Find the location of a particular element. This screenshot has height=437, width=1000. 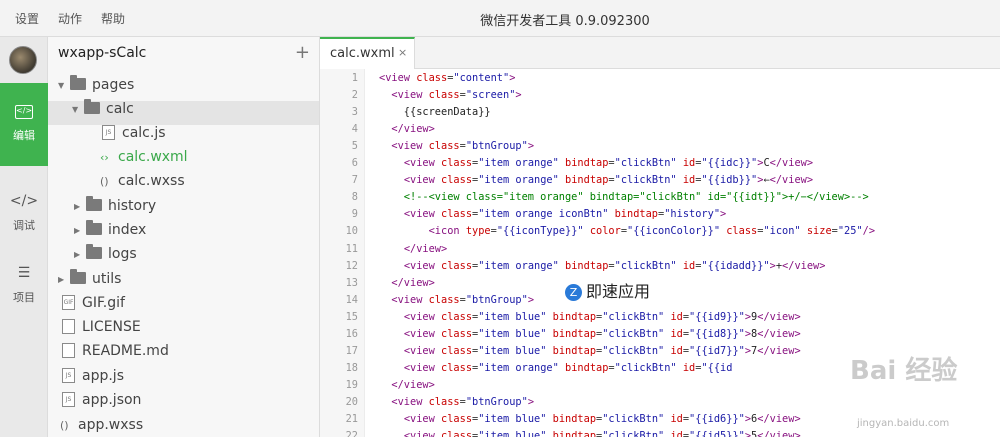

tree-folder-history: ▶ history is located at coordinates (115, 209).